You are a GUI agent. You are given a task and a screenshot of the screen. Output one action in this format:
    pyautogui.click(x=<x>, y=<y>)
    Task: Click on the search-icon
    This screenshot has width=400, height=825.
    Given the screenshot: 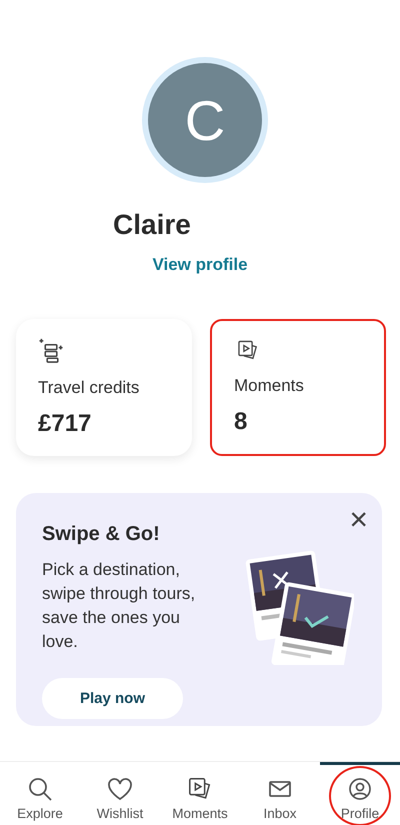 What is the action you would take?
    pyautogui.click(x=40, y=789)
    